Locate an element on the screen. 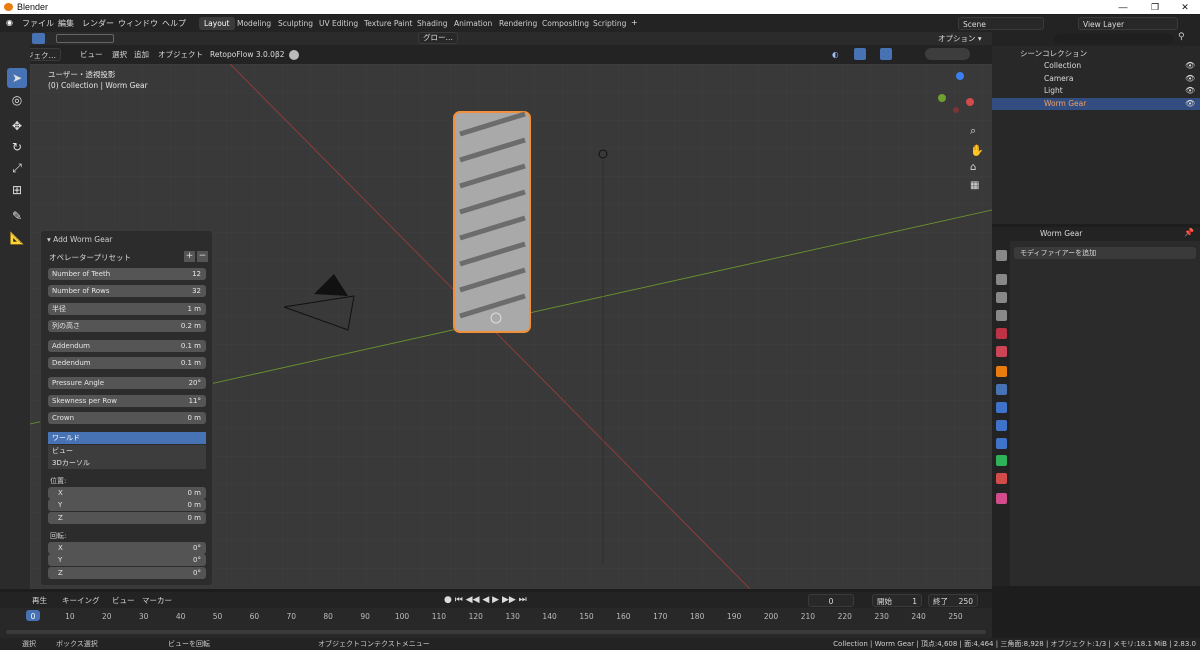 Image resolution: width=1200 pixels, height=650 pixels. transform-tool-icon: ⊞ is located at coordinates (17, 190).